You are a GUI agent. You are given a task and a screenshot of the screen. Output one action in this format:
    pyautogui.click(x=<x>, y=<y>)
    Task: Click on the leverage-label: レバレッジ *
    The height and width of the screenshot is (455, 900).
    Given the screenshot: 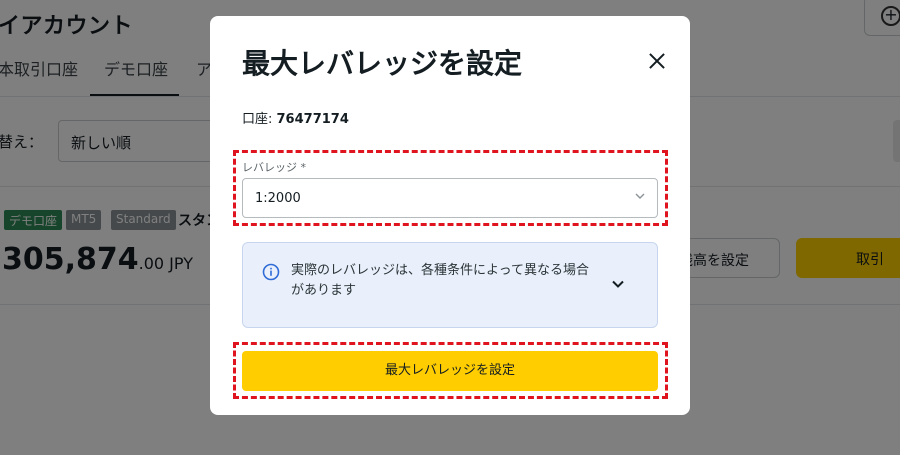 What is the action you would take?
    pyautogui.click(x=274, y=167)
    